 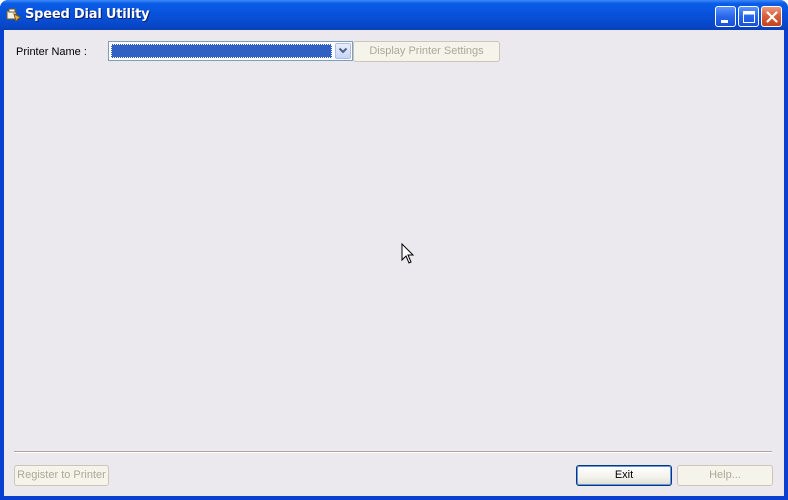 What do you see at coordinates (725, 16) in the screenshot?
I see `minimize-button` at bounding box center [725, 16].